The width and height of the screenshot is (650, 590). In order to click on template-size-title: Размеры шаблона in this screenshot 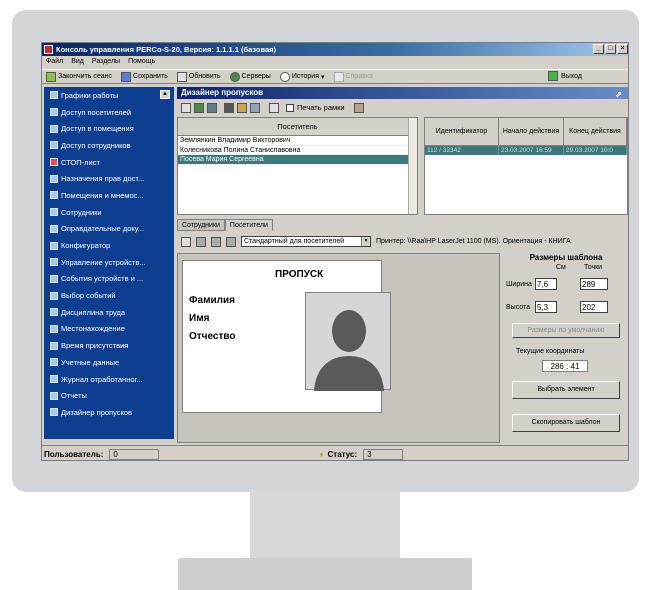, I will do `click(566, 257)`.